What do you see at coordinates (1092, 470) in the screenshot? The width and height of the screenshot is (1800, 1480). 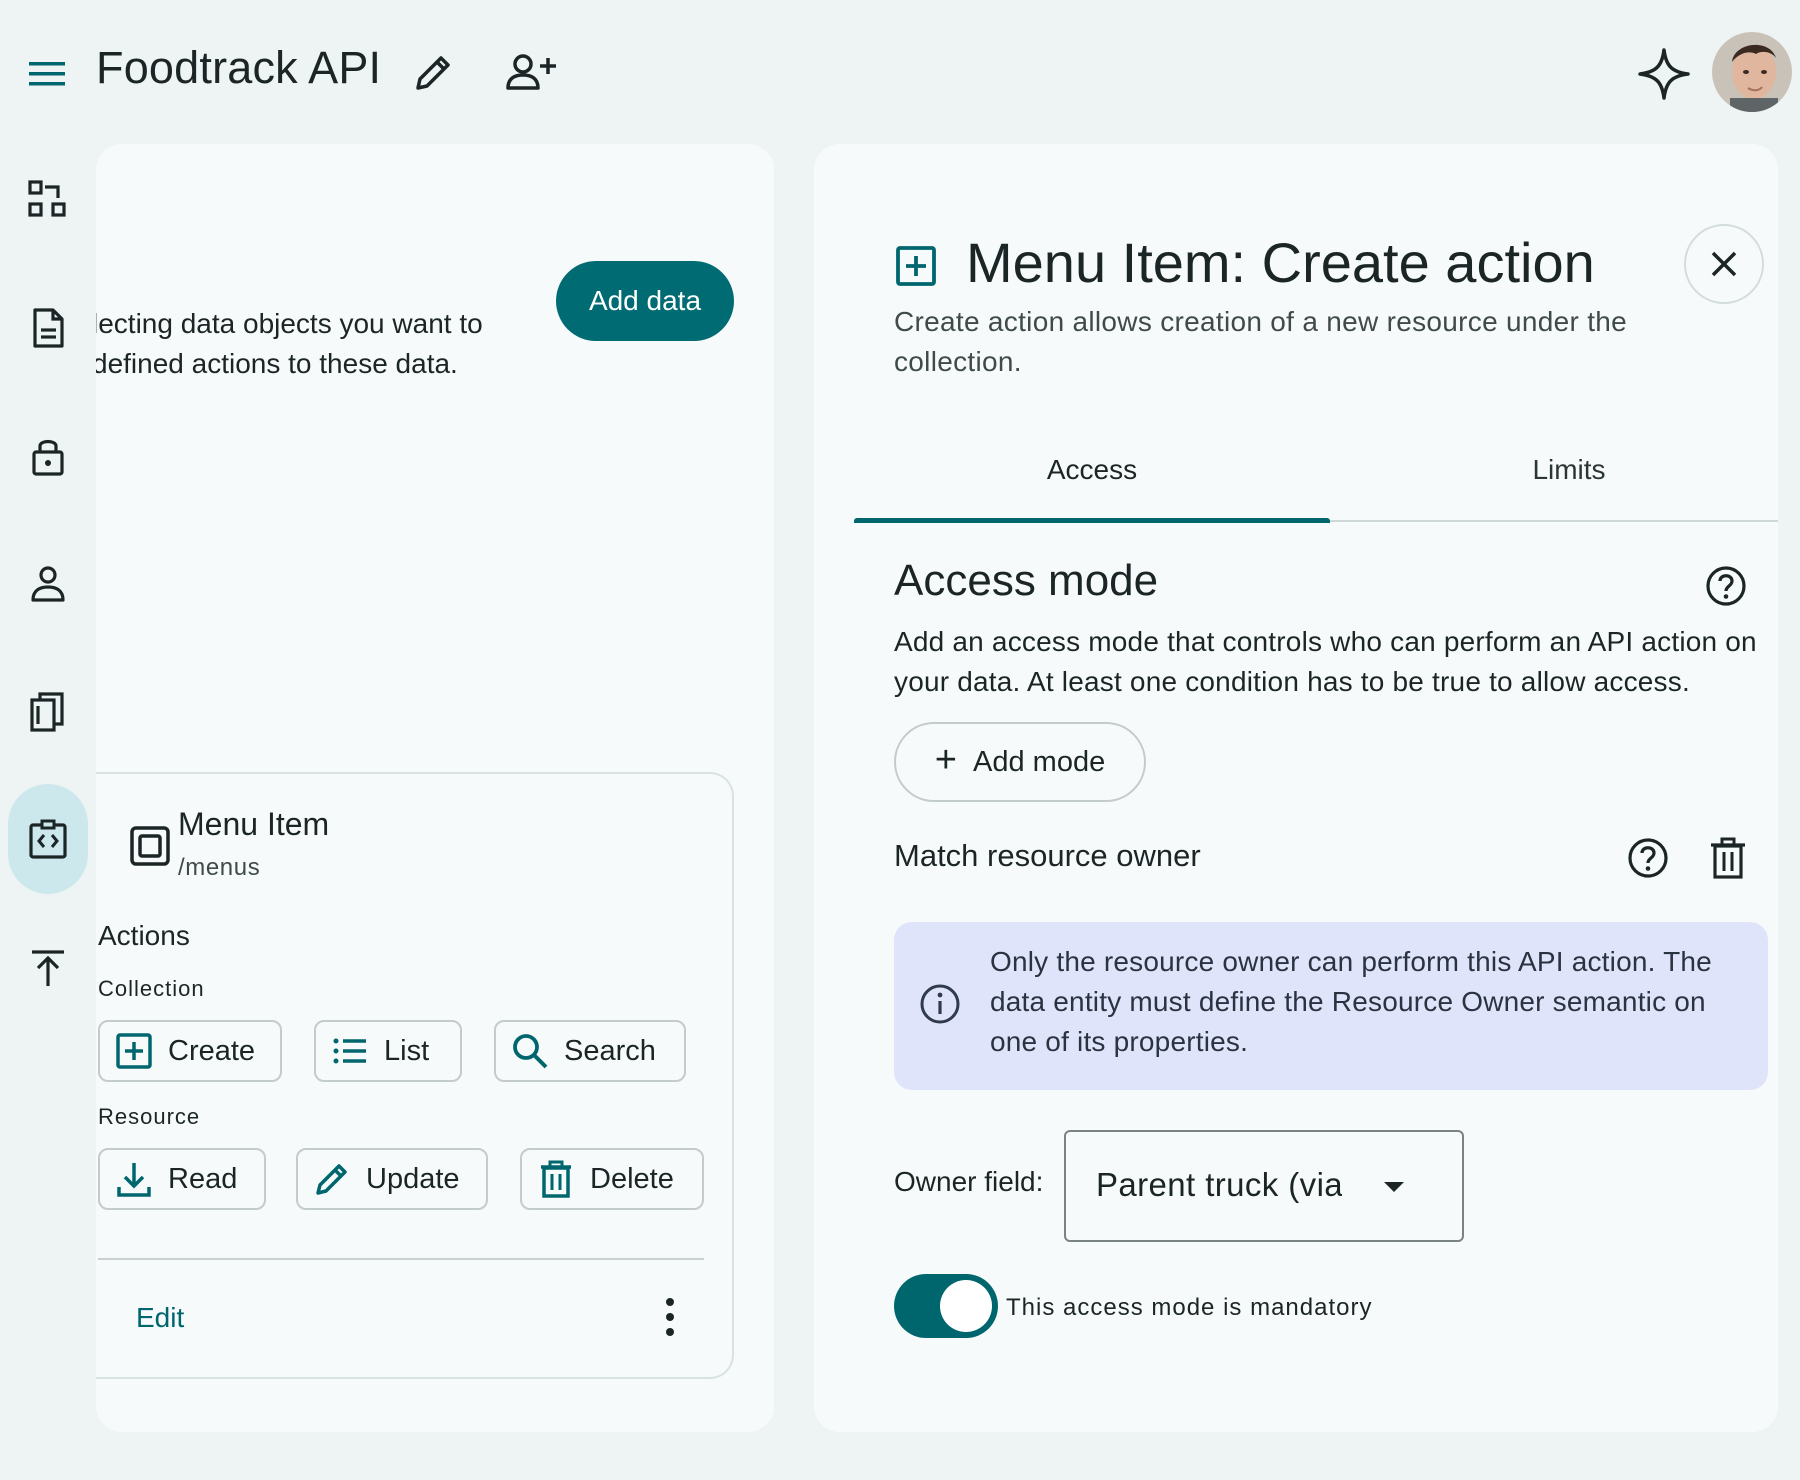 I see `tab-access: Access` at bounding box center [1092, 470].